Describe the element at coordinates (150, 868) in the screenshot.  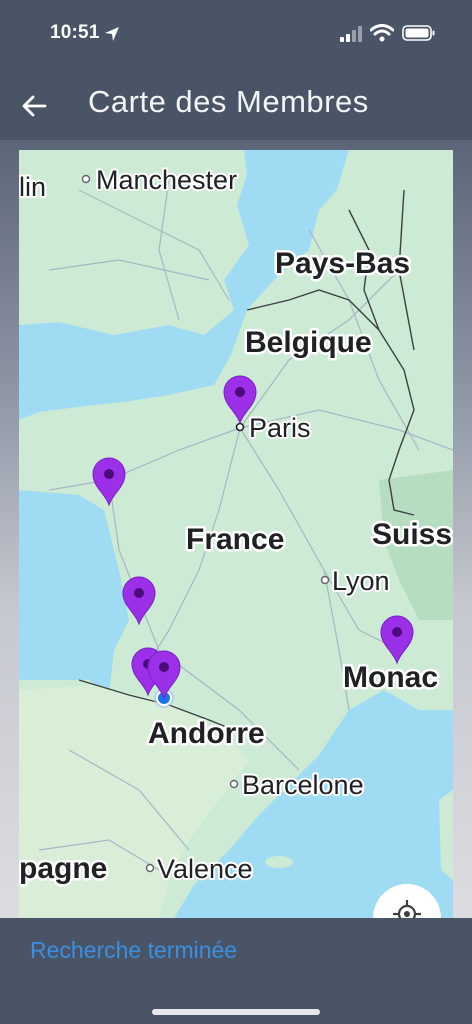
I see `city-dot-valence` at that location.